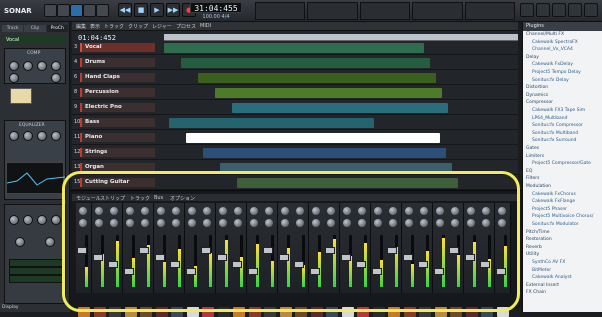  I want to click on screenset-3-button, so click(559, 10).